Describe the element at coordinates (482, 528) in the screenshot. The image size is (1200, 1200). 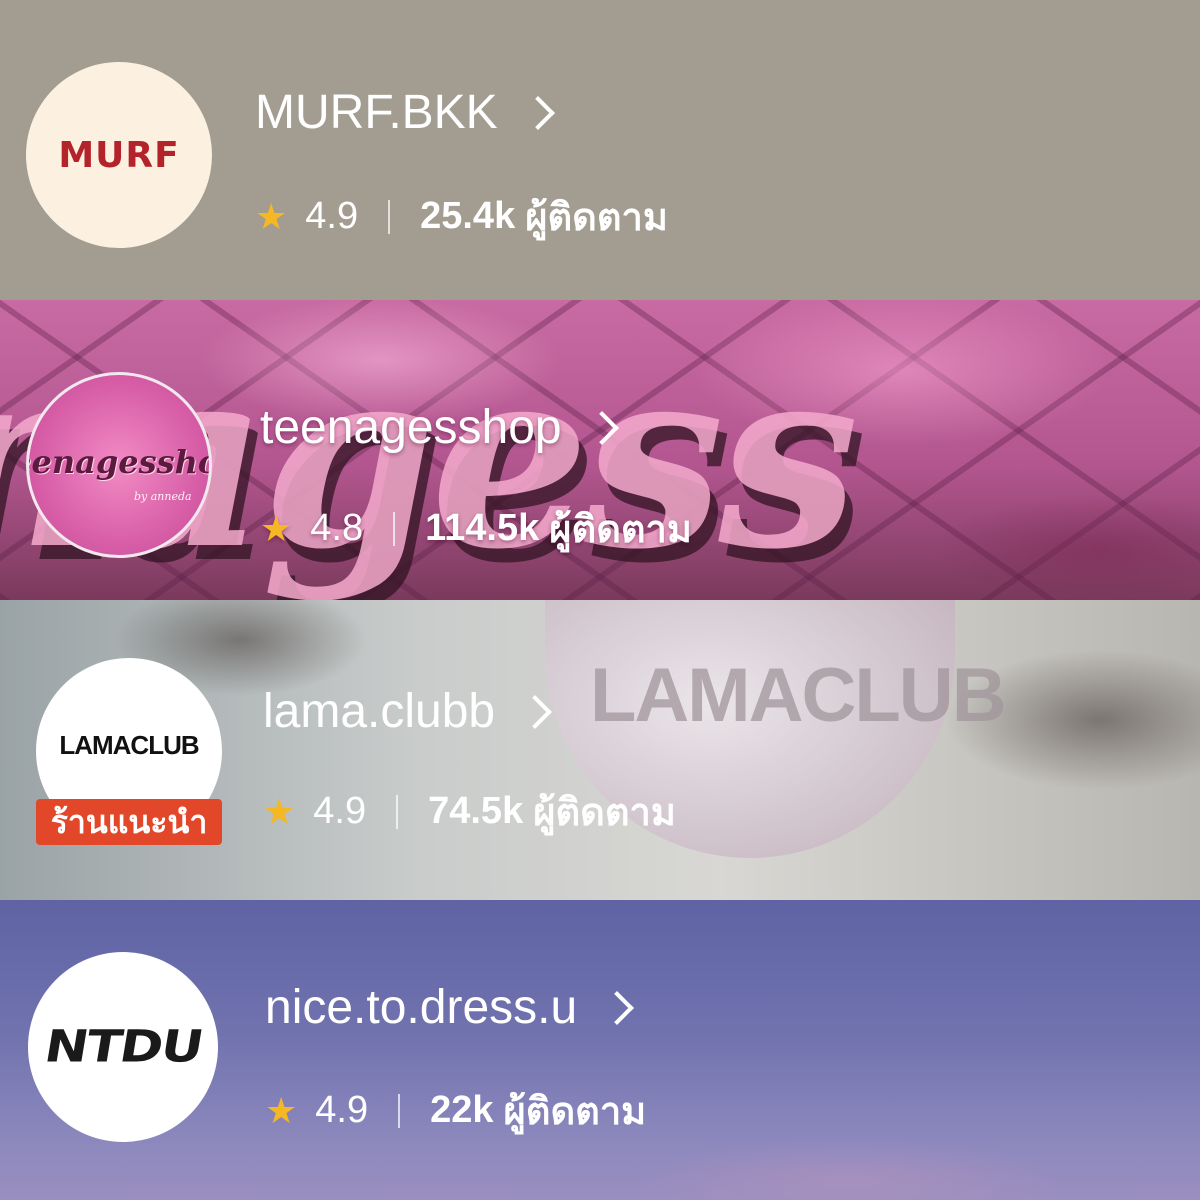
I see `follower-count: 114.5k` at that location.